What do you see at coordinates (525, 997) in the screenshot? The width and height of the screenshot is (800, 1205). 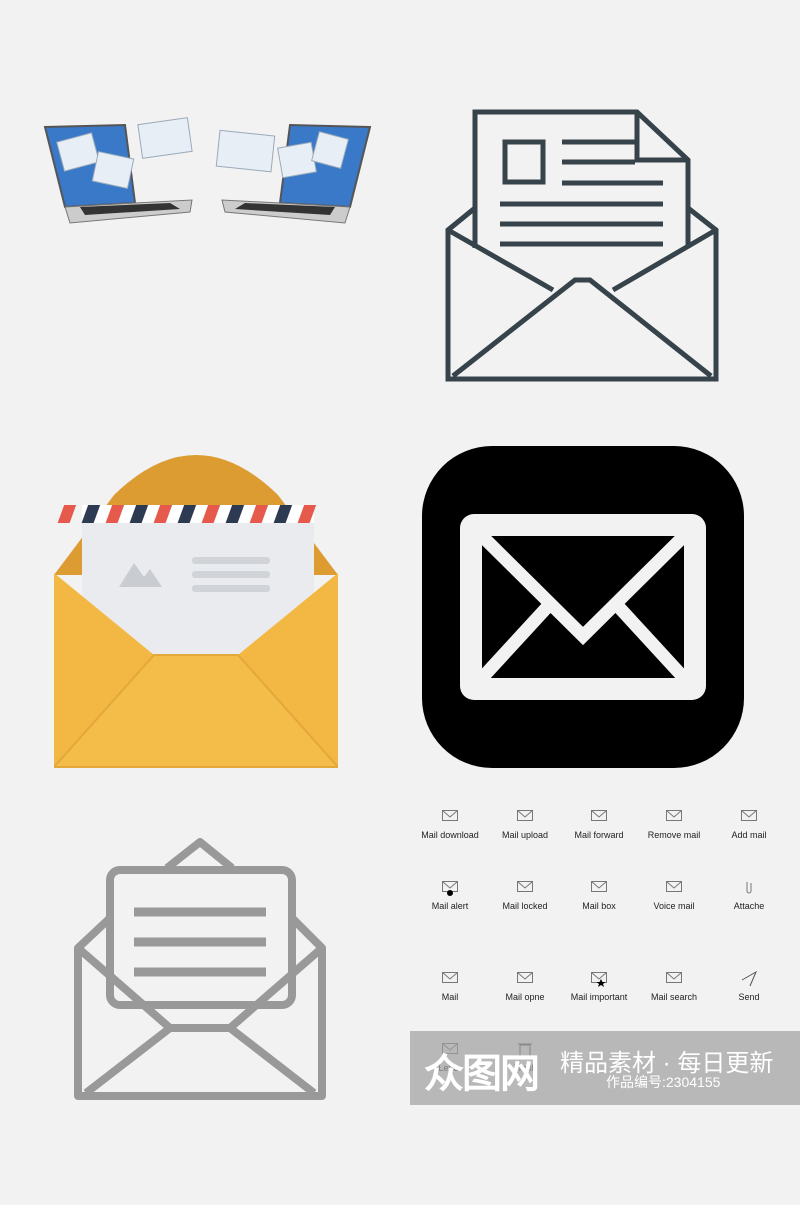 I see `icon-label: Mail opne` at bounding box center [525, 997].